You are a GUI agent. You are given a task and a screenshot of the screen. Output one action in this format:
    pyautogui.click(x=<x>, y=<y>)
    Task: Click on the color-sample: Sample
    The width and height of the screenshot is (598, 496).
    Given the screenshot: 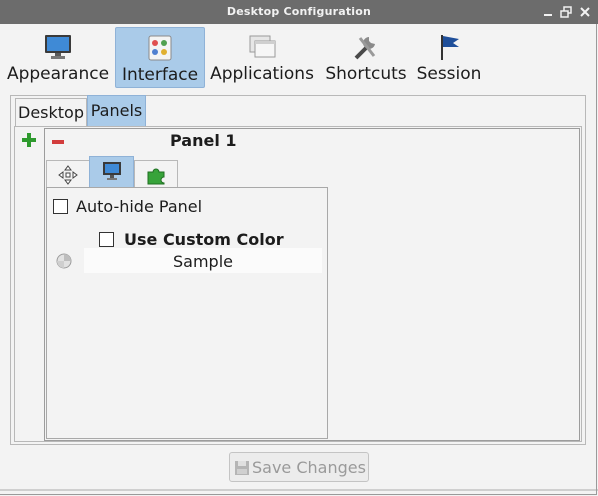 What is the action you would take?
    pyautogui.click(x=203, y=260)
    